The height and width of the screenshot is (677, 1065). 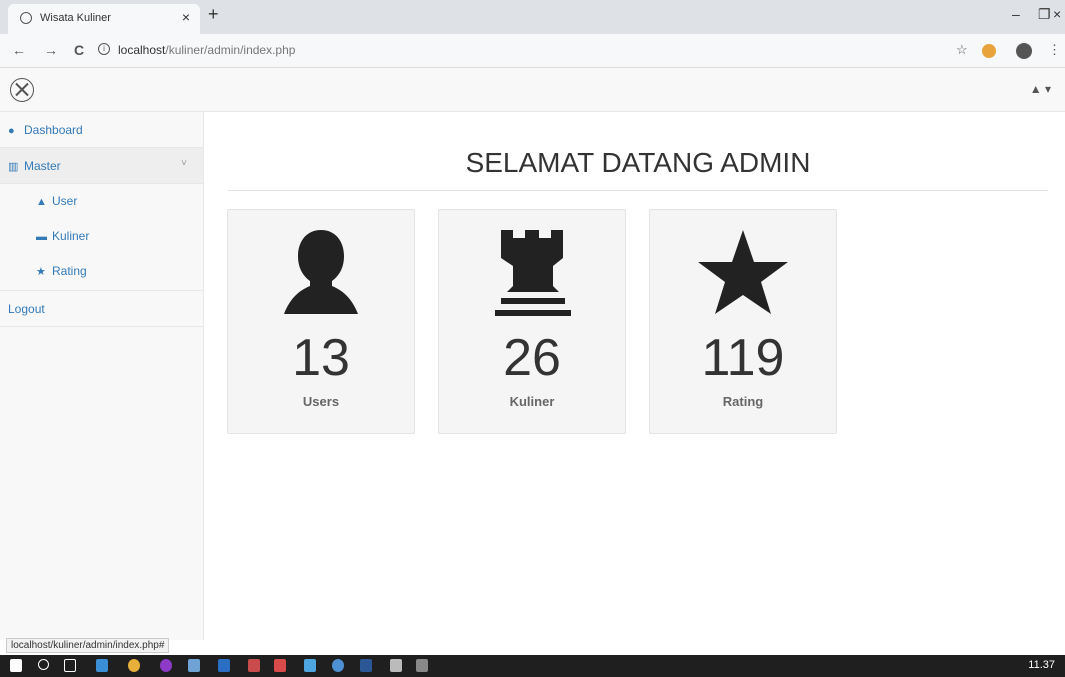 I want to click on stat-value: 13, so click(x=321, y=358).